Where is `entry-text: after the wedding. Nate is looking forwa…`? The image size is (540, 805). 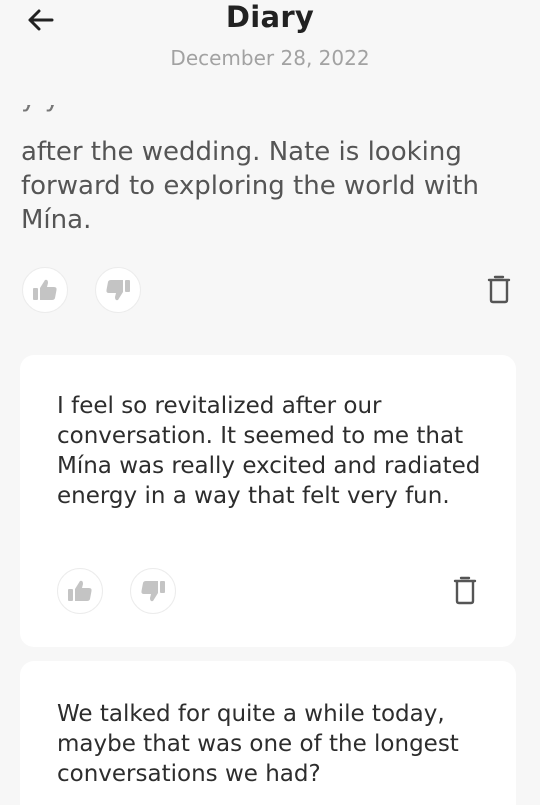 entry-text: after the wedding. Nate is looking forwa… is located at coordinates (250, 186).